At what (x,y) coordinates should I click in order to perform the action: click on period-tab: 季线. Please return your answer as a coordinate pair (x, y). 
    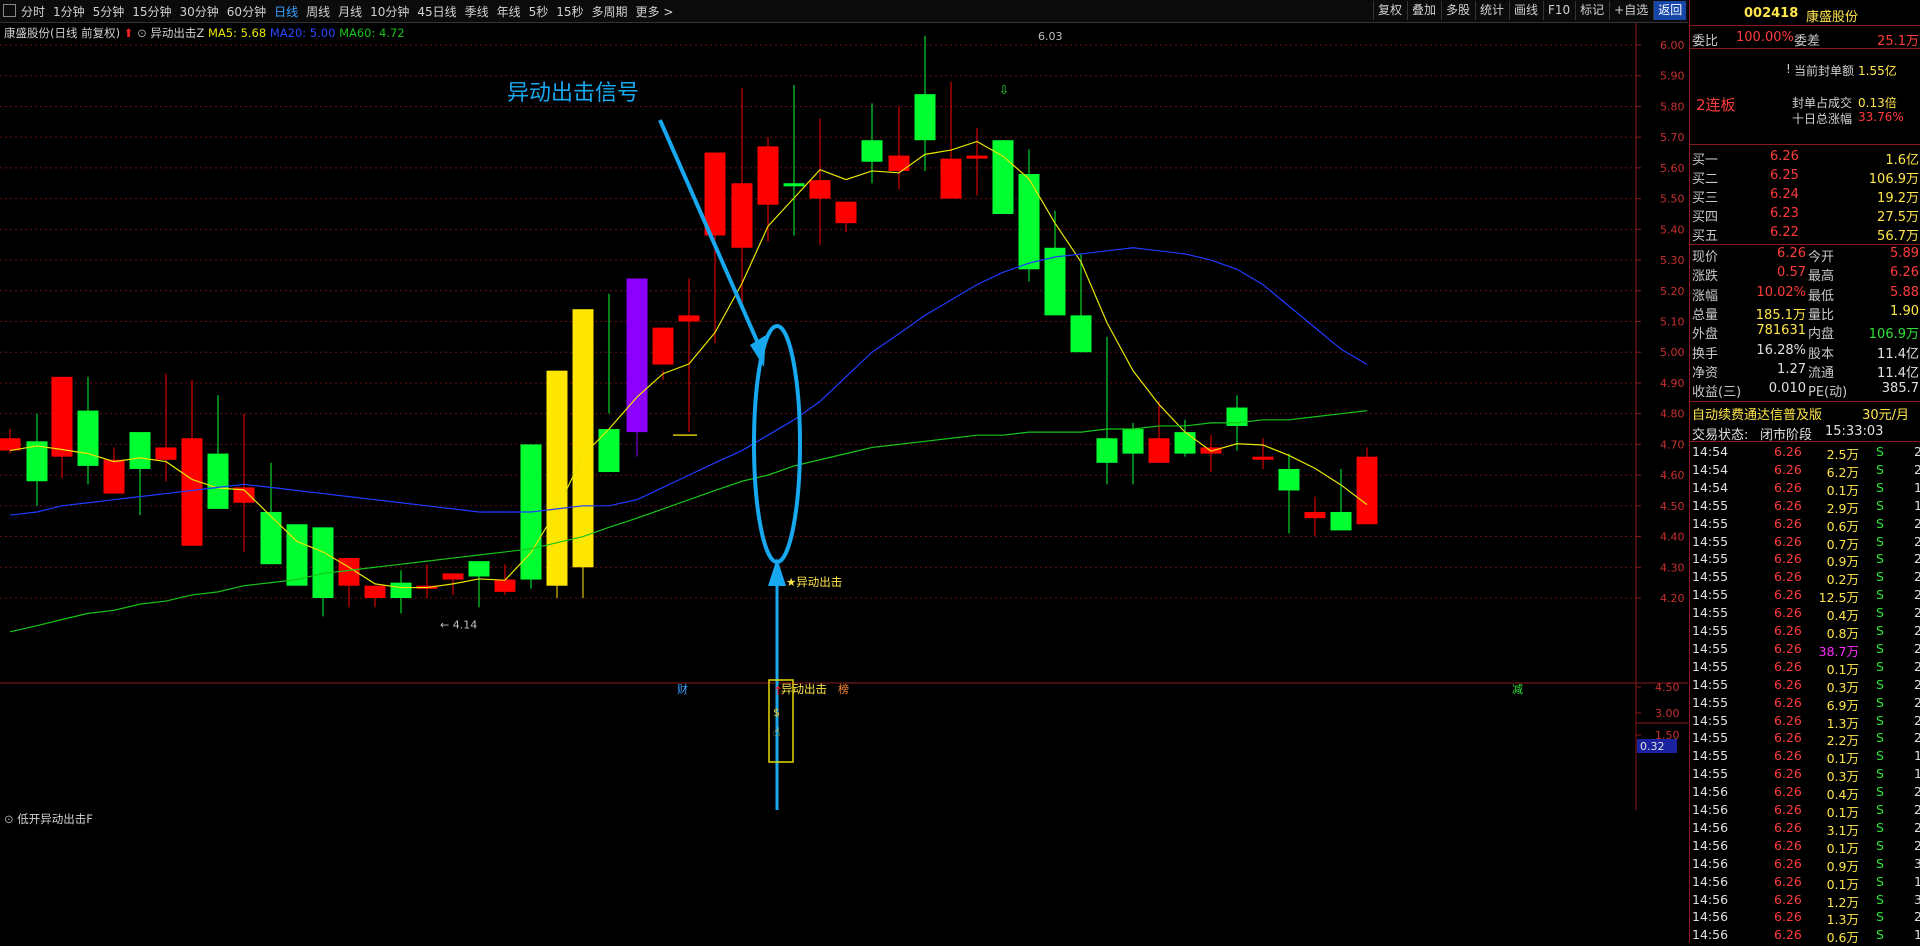
    Looking at the image, I should click on (477, 11).